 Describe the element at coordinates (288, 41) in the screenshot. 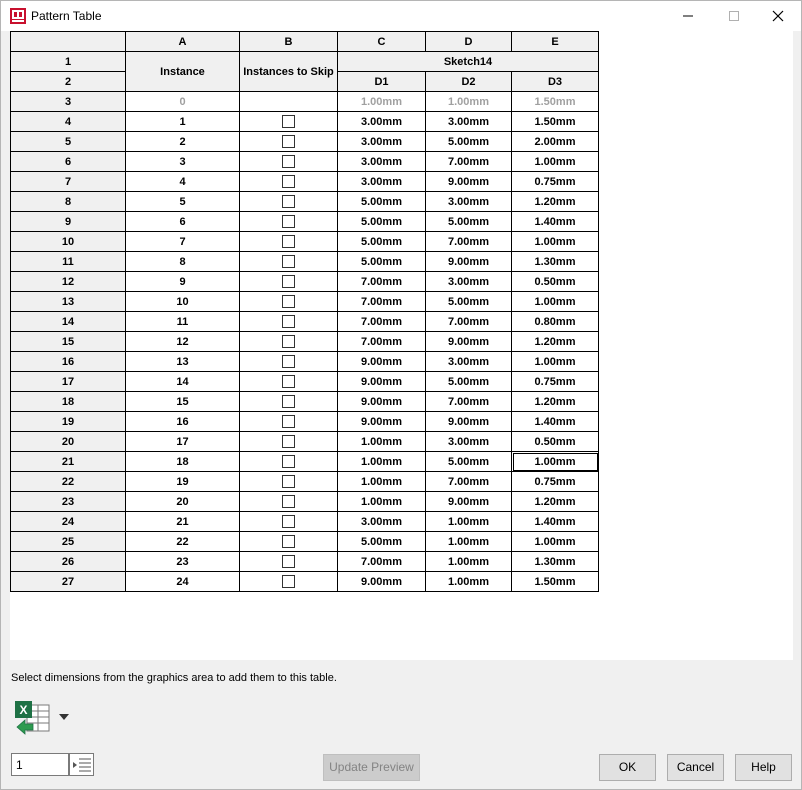

I see `column-header-b: B` at that location.